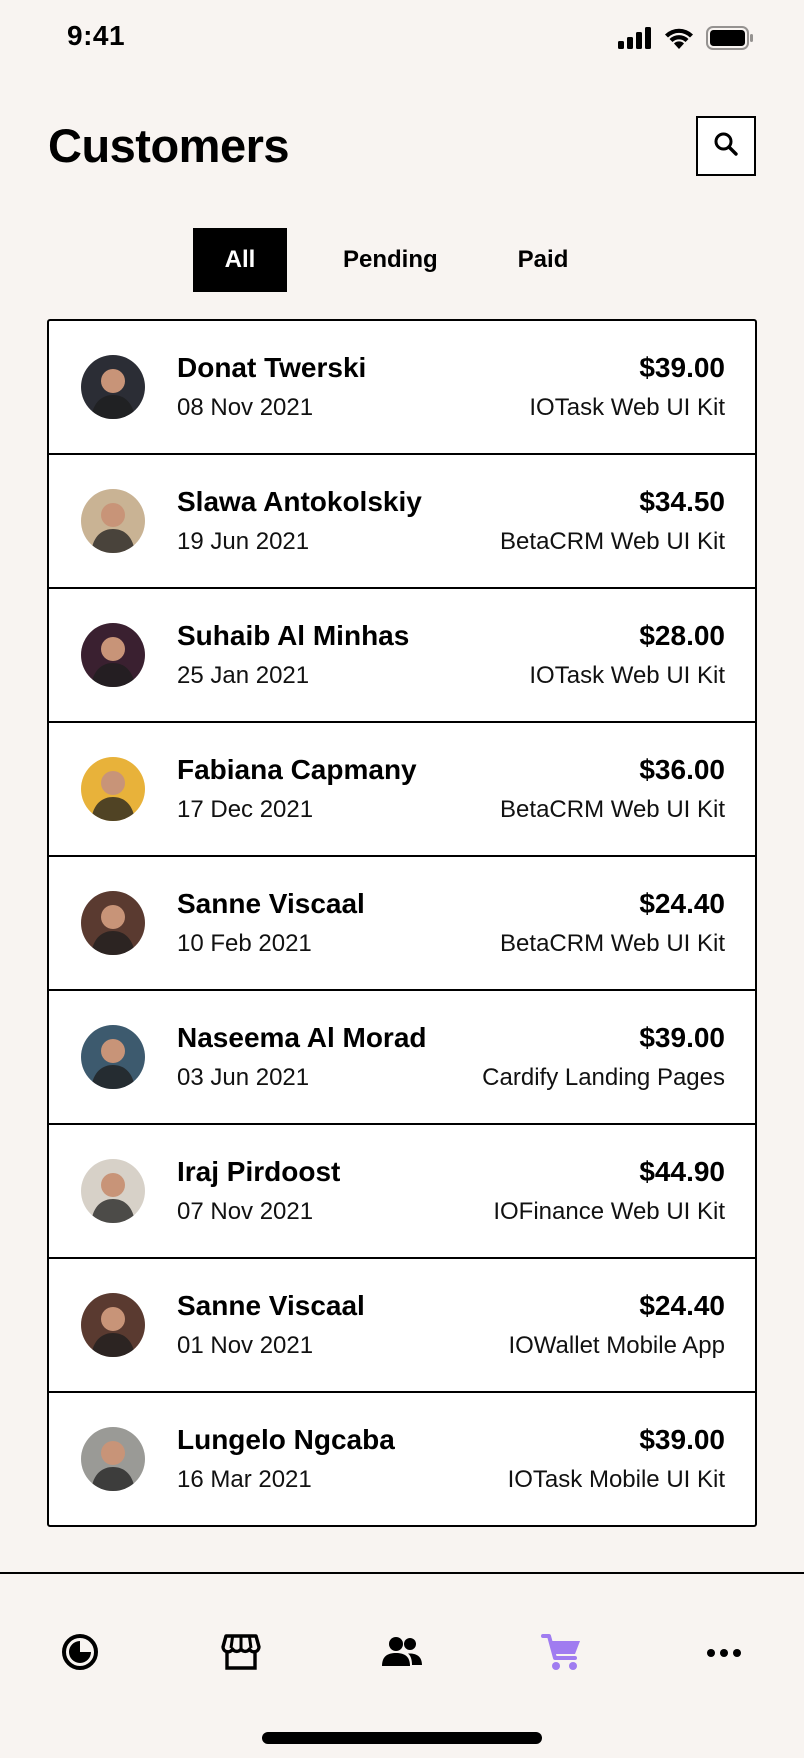 This screenshot has height=1758, width=804. I want to click on customer-name: Iraj Pirdoost, so click(259, 1171).